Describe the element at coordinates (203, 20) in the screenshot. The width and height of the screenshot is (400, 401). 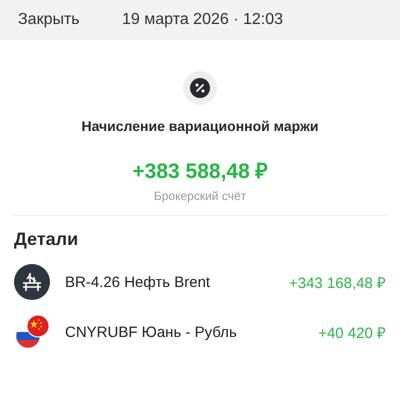
I see `date-time: 19 марта 2026 · 12:03` at that location.